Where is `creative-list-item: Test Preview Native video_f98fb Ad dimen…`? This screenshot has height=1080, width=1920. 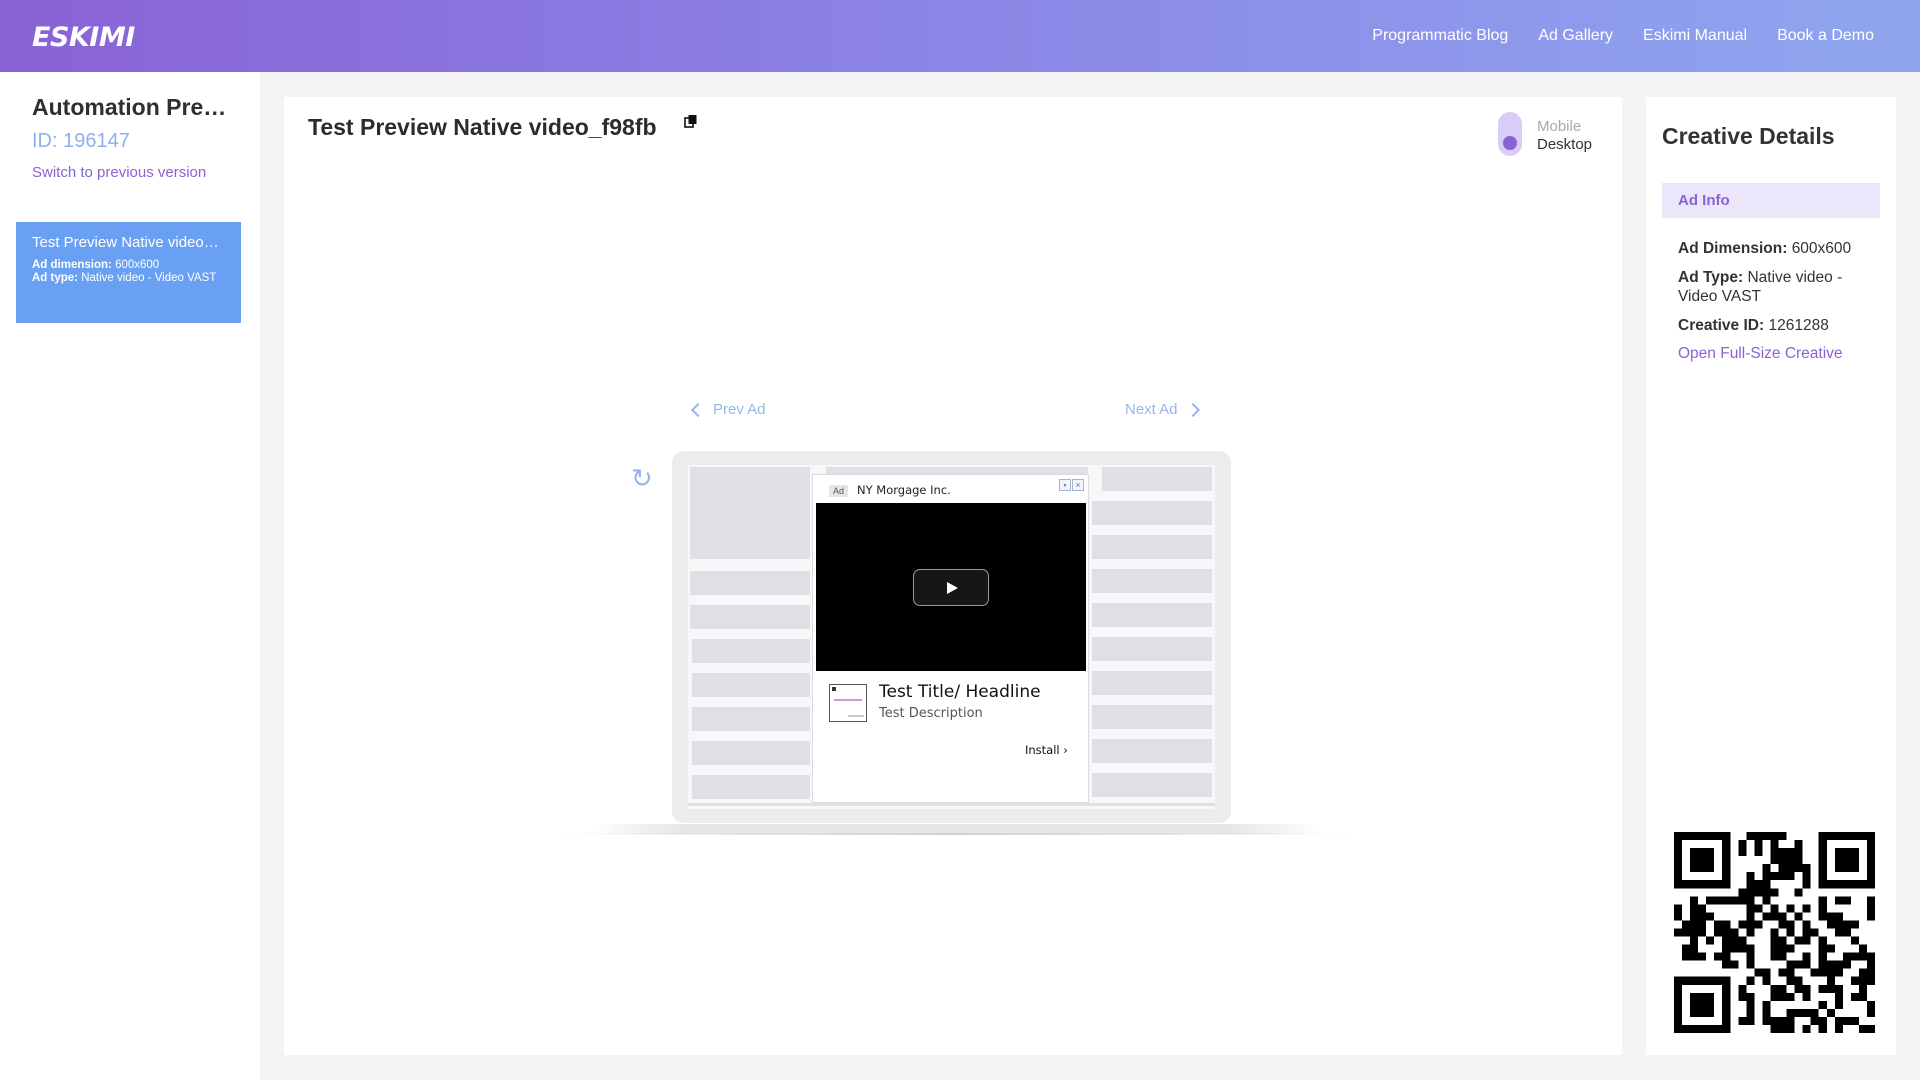
creative-list-item: Test Preview Native video_f98fb Ad dimen… is located at coordinates (128, 272).